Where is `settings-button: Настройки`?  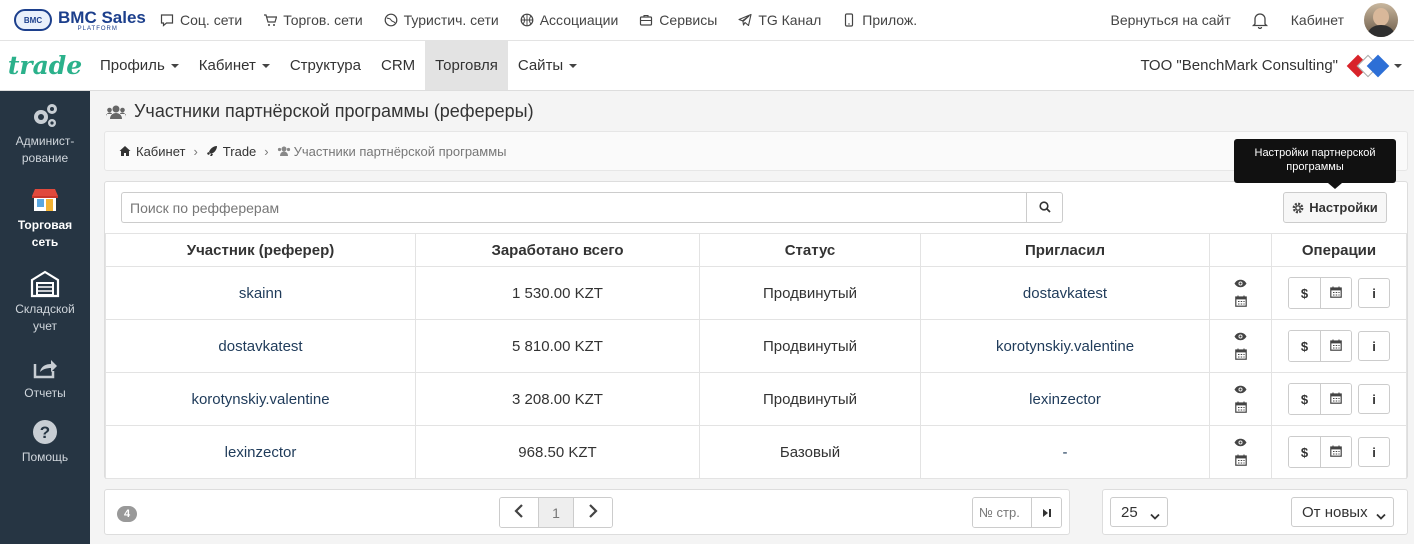
settings-button: Настройки is located at coordinates (1335, 207).